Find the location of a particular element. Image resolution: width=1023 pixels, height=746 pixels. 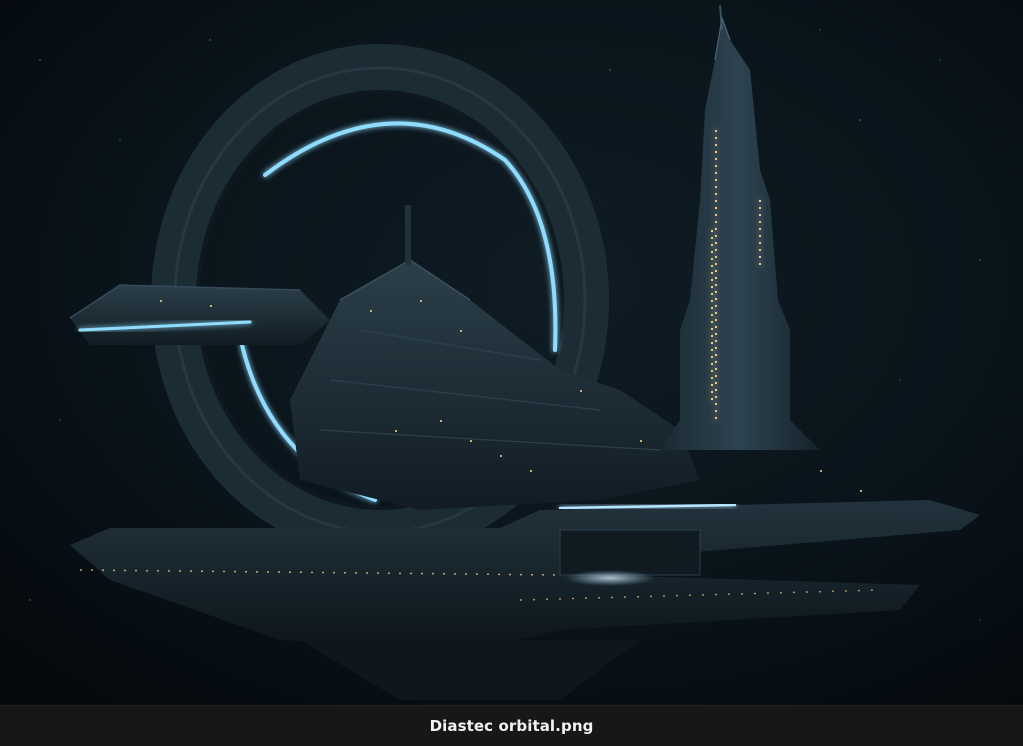

image-filename-caption: Diastec orbital.png is located at coordinates (511, 726).